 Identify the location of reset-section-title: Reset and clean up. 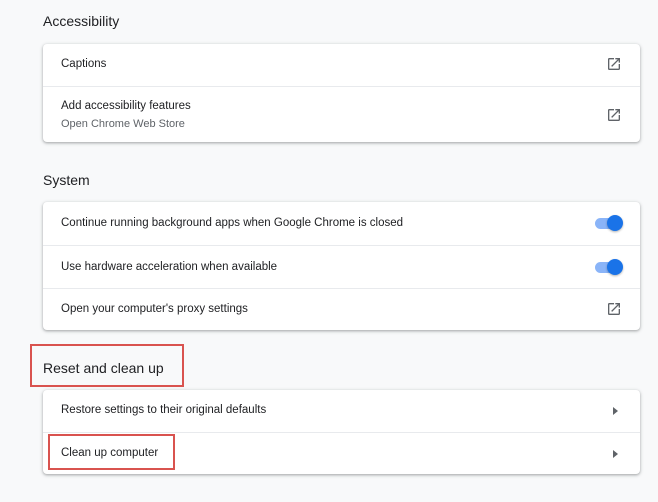
(103, 368).